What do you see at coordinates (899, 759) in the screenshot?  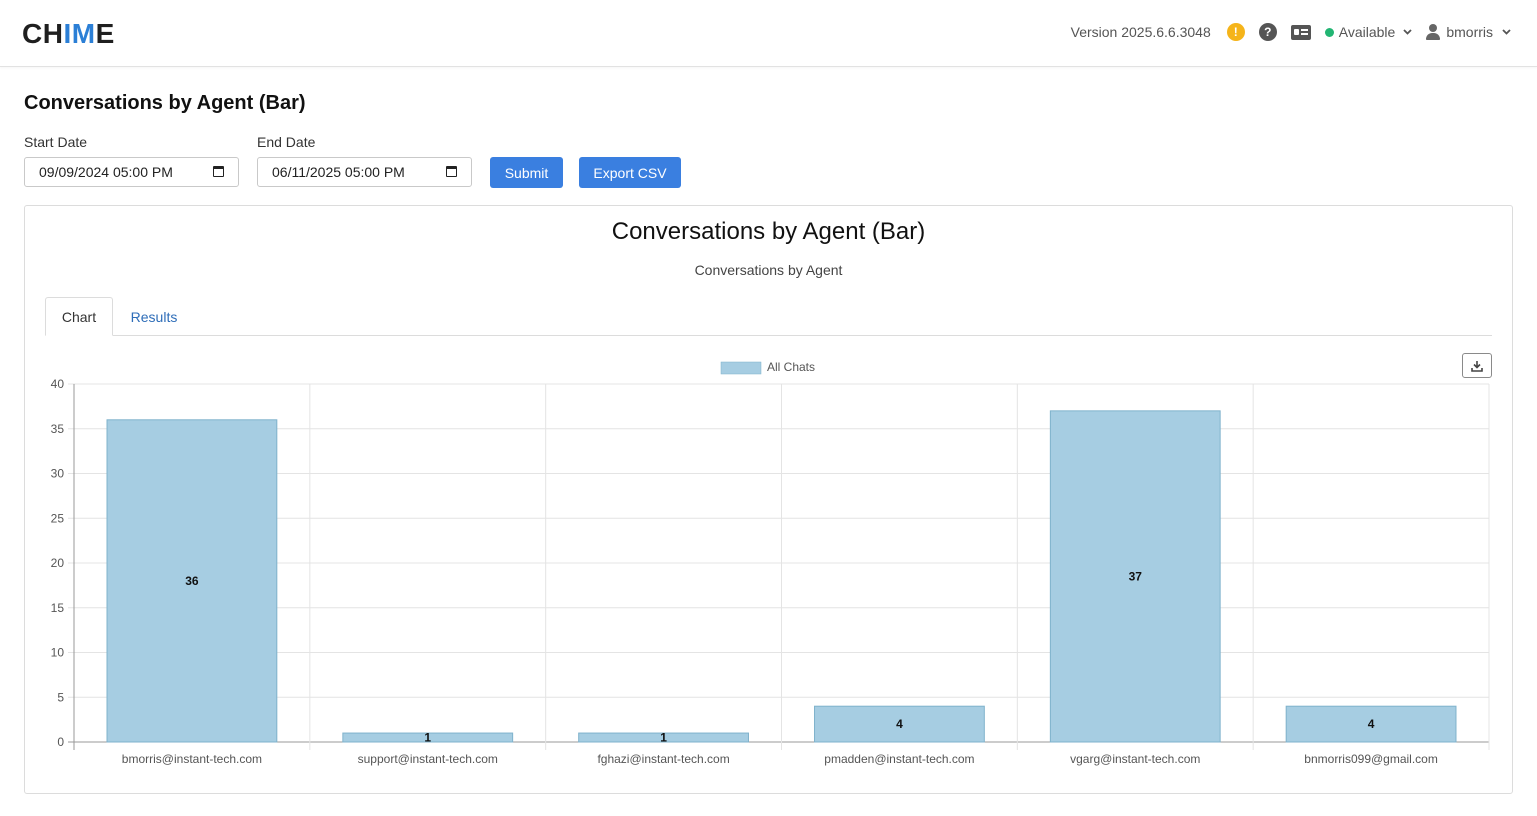 I see `x-tick-label: pmadden@instant-tech.com` at bounding box center [899, 759].